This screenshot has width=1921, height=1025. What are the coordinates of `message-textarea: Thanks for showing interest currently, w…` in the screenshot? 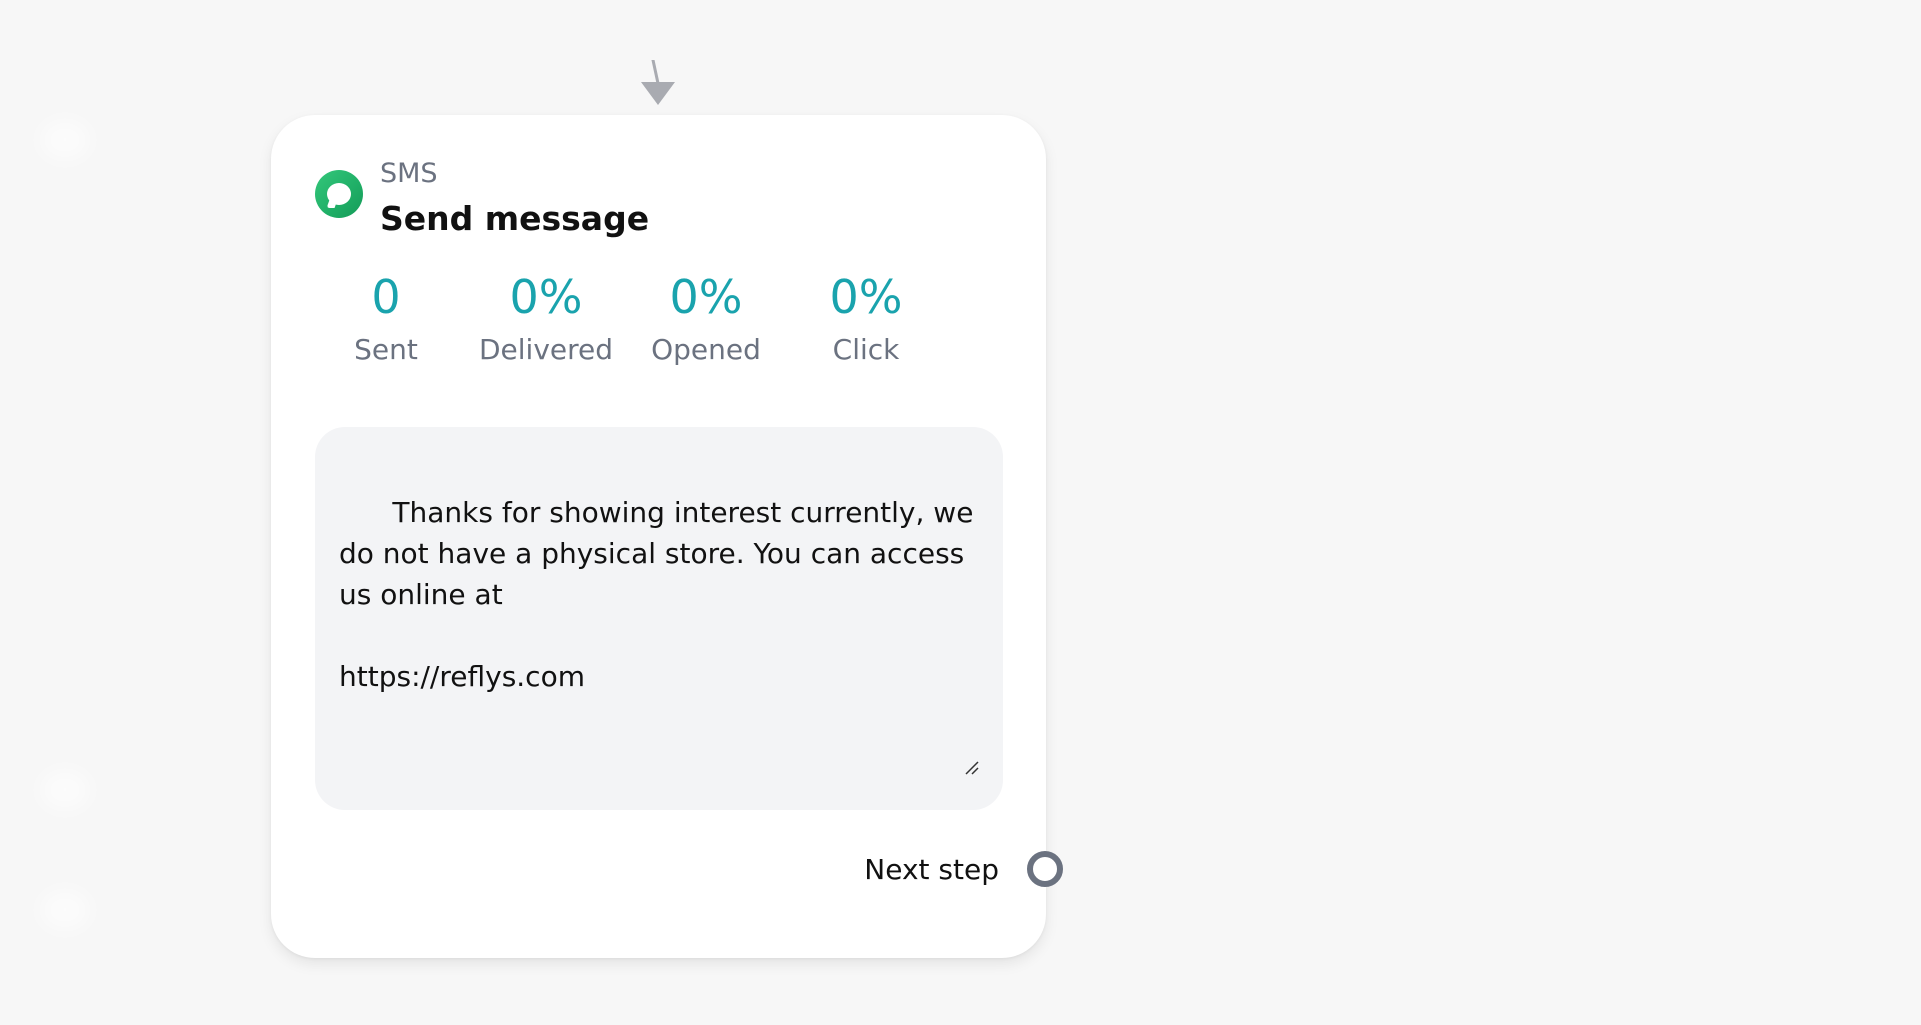 It's located at (659, 618).